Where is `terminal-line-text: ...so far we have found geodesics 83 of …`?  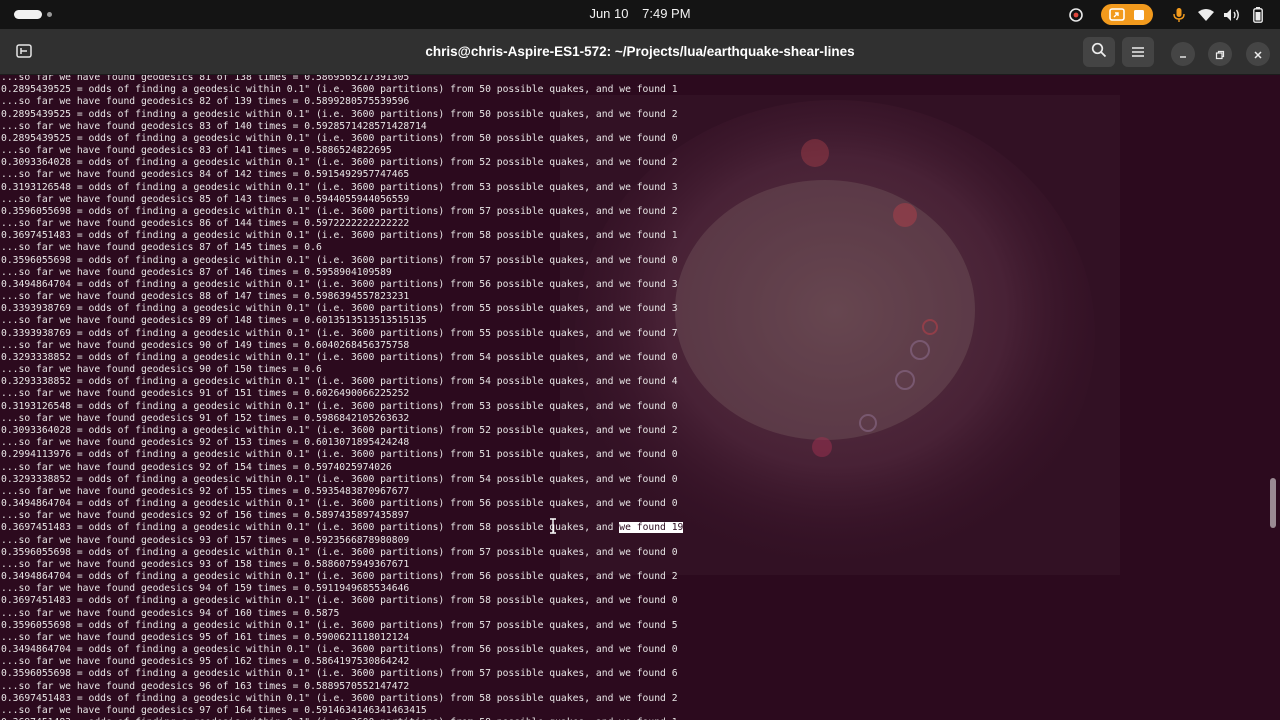 terminal-line-text: ...so far we have found geodesics 83 of … is located at coordinates (196, 151).